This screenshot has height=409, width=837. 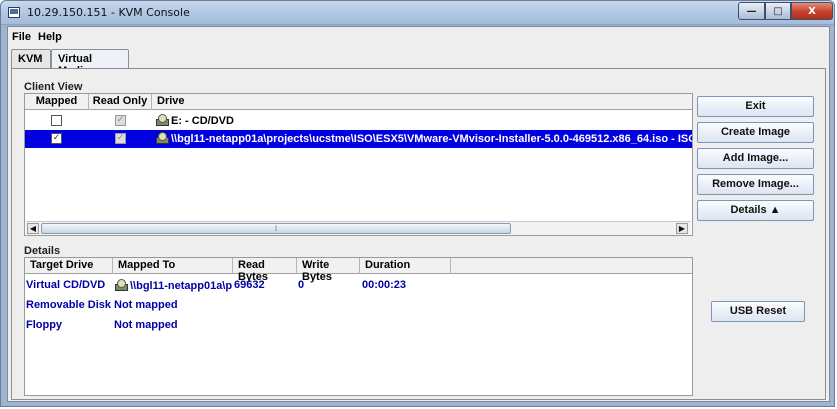 I want to click on horizontal-scrollbar: ◀ ⁞ ▶, so click(x=358, y=228).